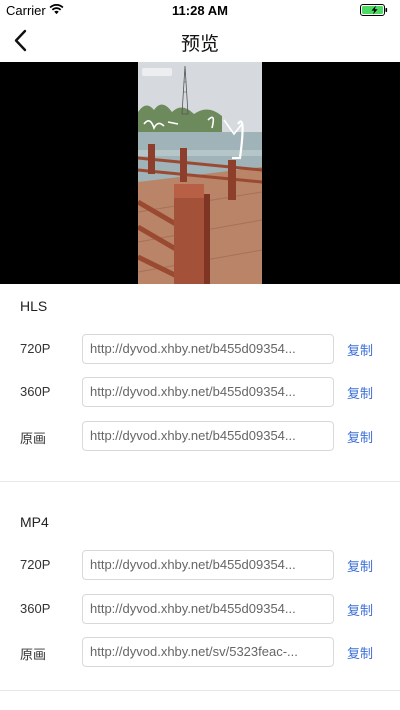 This screenshot has height=710, width=400. I want to click on page-title: 预览, so click(199, 44).